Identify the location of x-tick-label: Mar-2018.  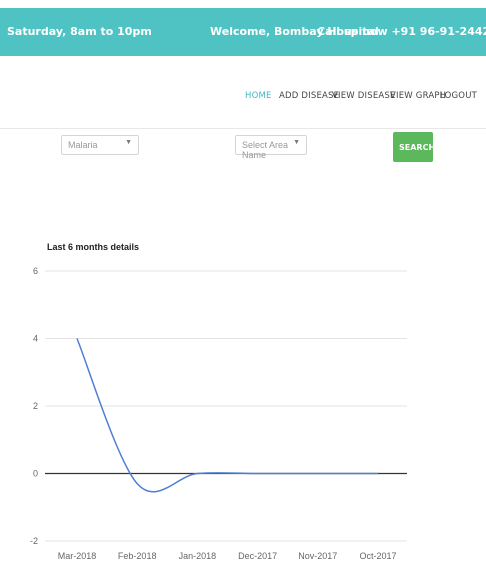
(77, 556).